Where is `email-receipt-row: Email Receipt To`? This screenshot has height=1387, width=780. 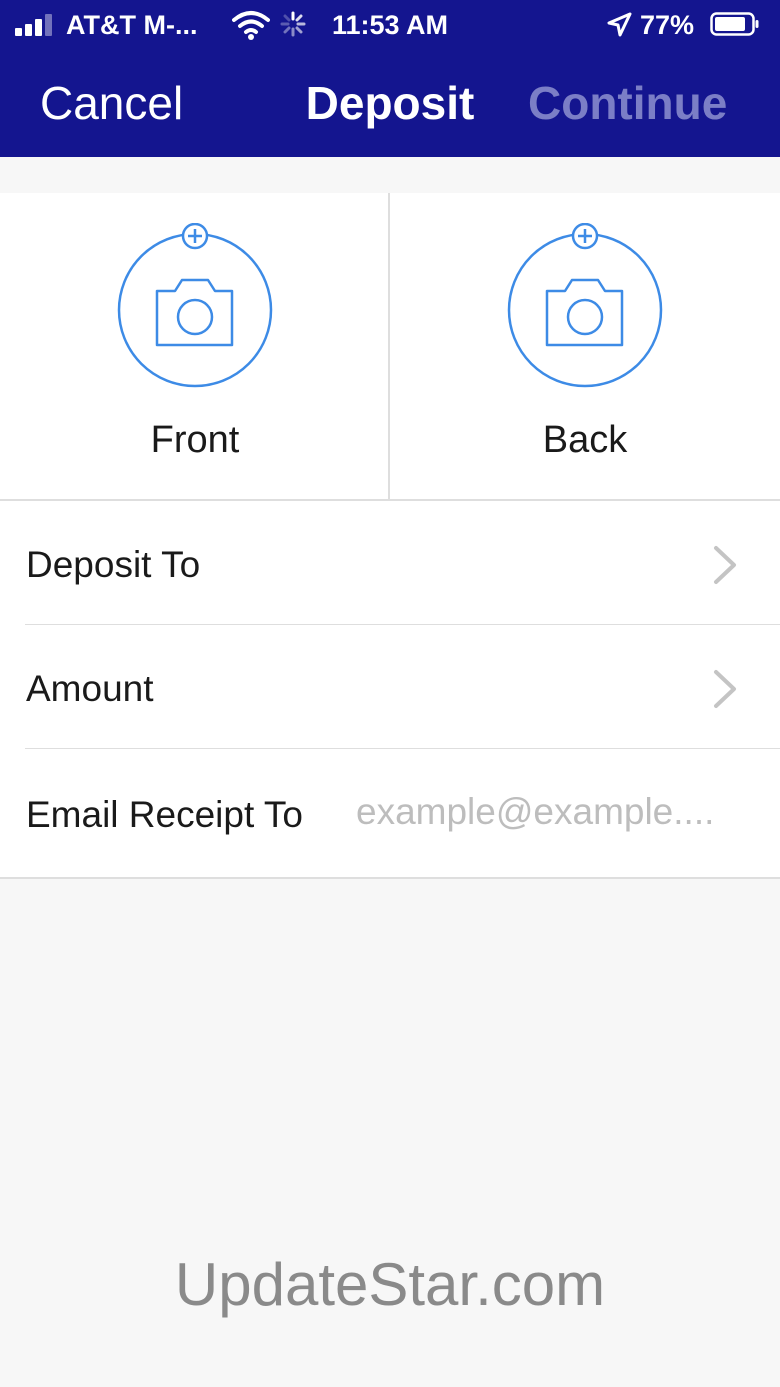 email-receipt-row: Email Receipt To is located at coordinates (390, 813).